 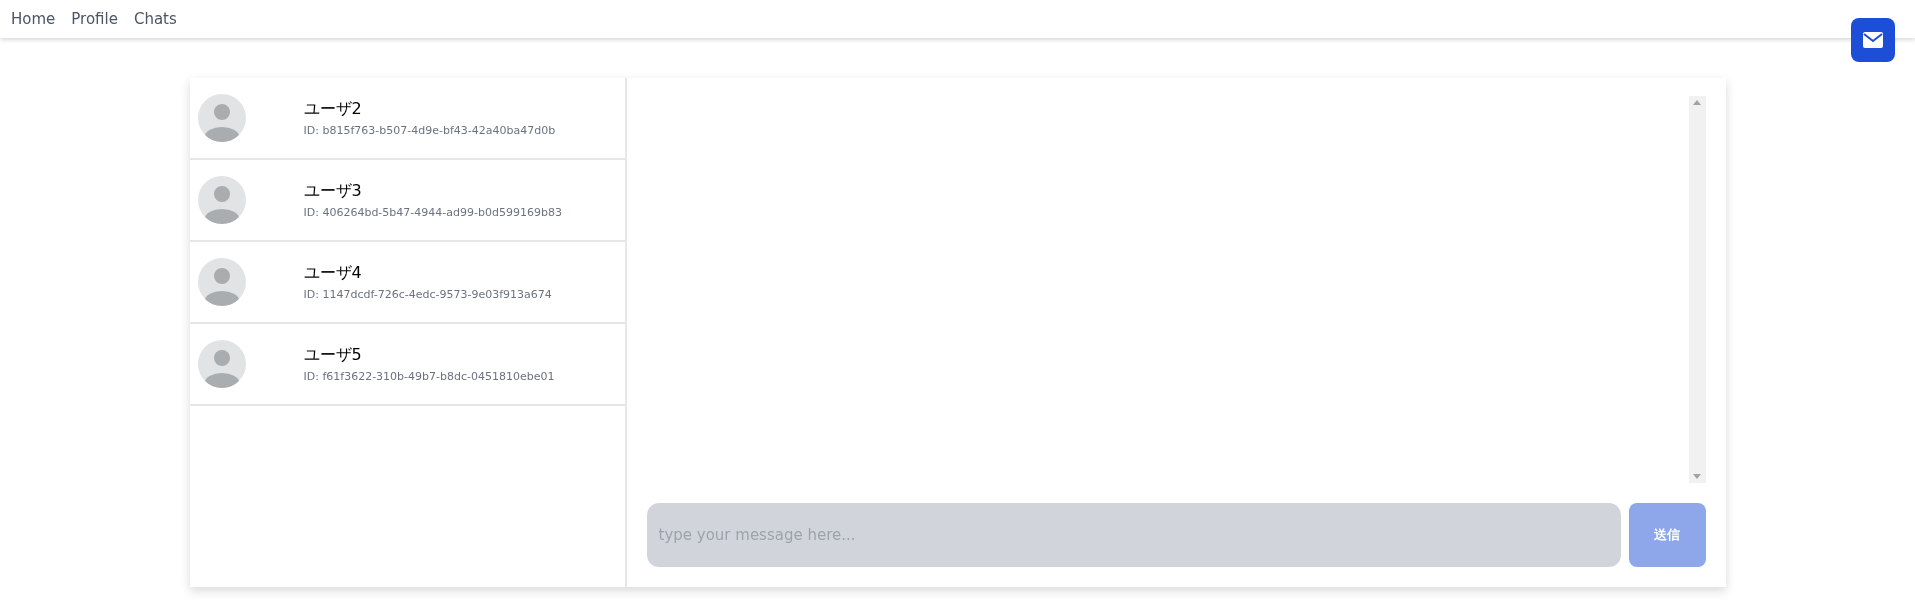 What do you see at coordinates (33, 19) in the screenshot?
I see `nav-link: Home` at bounding box center [33, 19].